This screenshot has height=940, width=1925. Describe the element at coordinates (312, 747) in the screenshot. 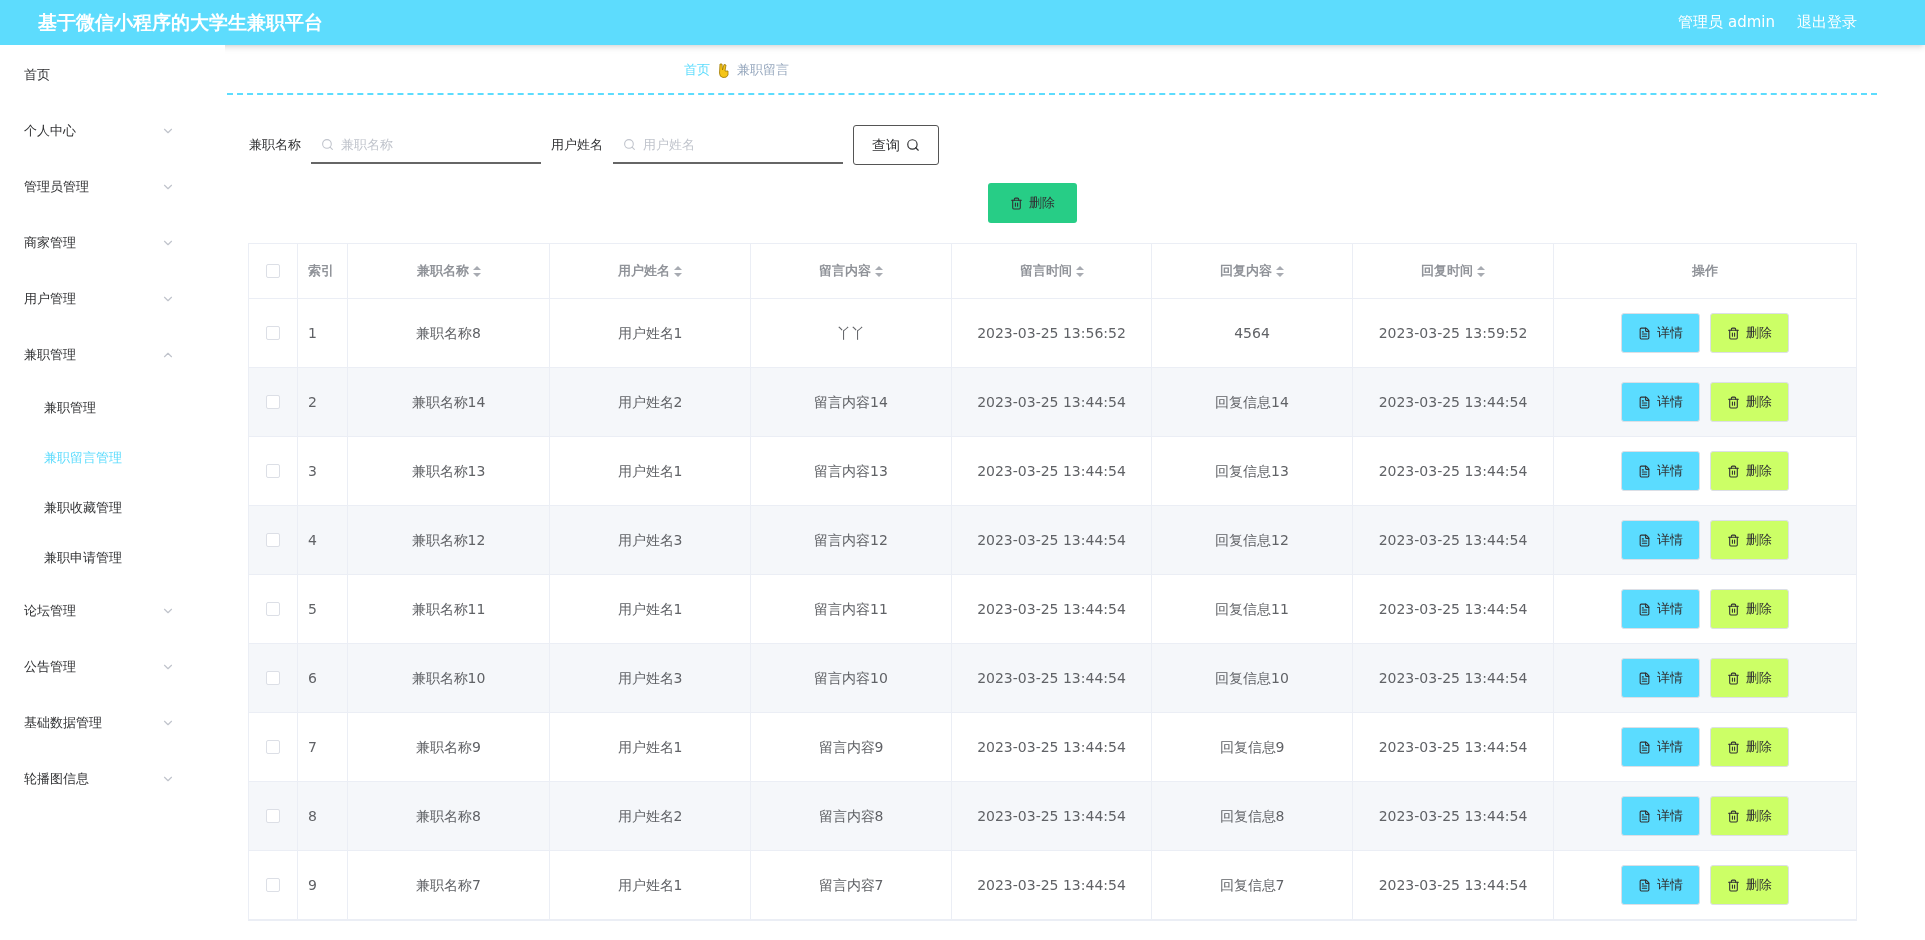

I see `table-cell-text: 7` at that location.